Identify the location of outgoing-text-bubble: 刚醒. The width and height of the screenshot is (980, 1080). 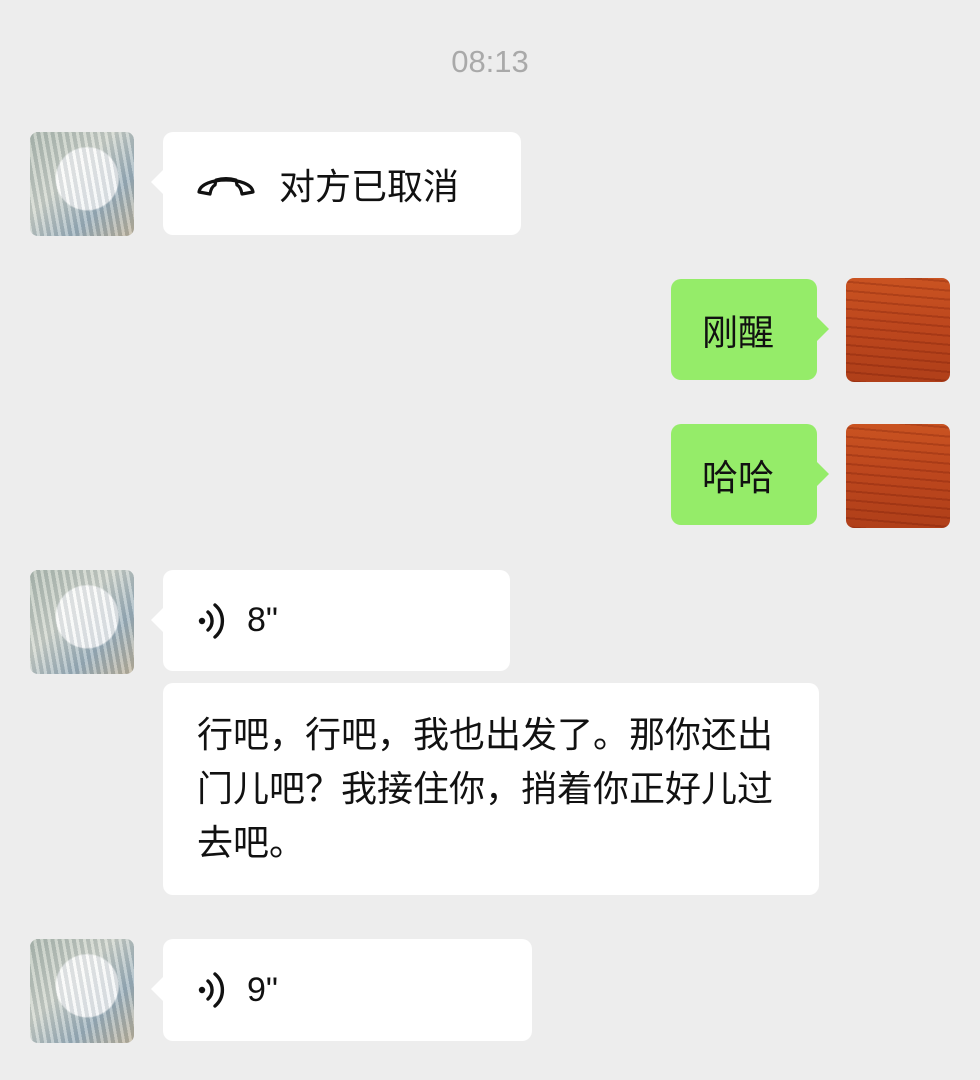
(750, 329).